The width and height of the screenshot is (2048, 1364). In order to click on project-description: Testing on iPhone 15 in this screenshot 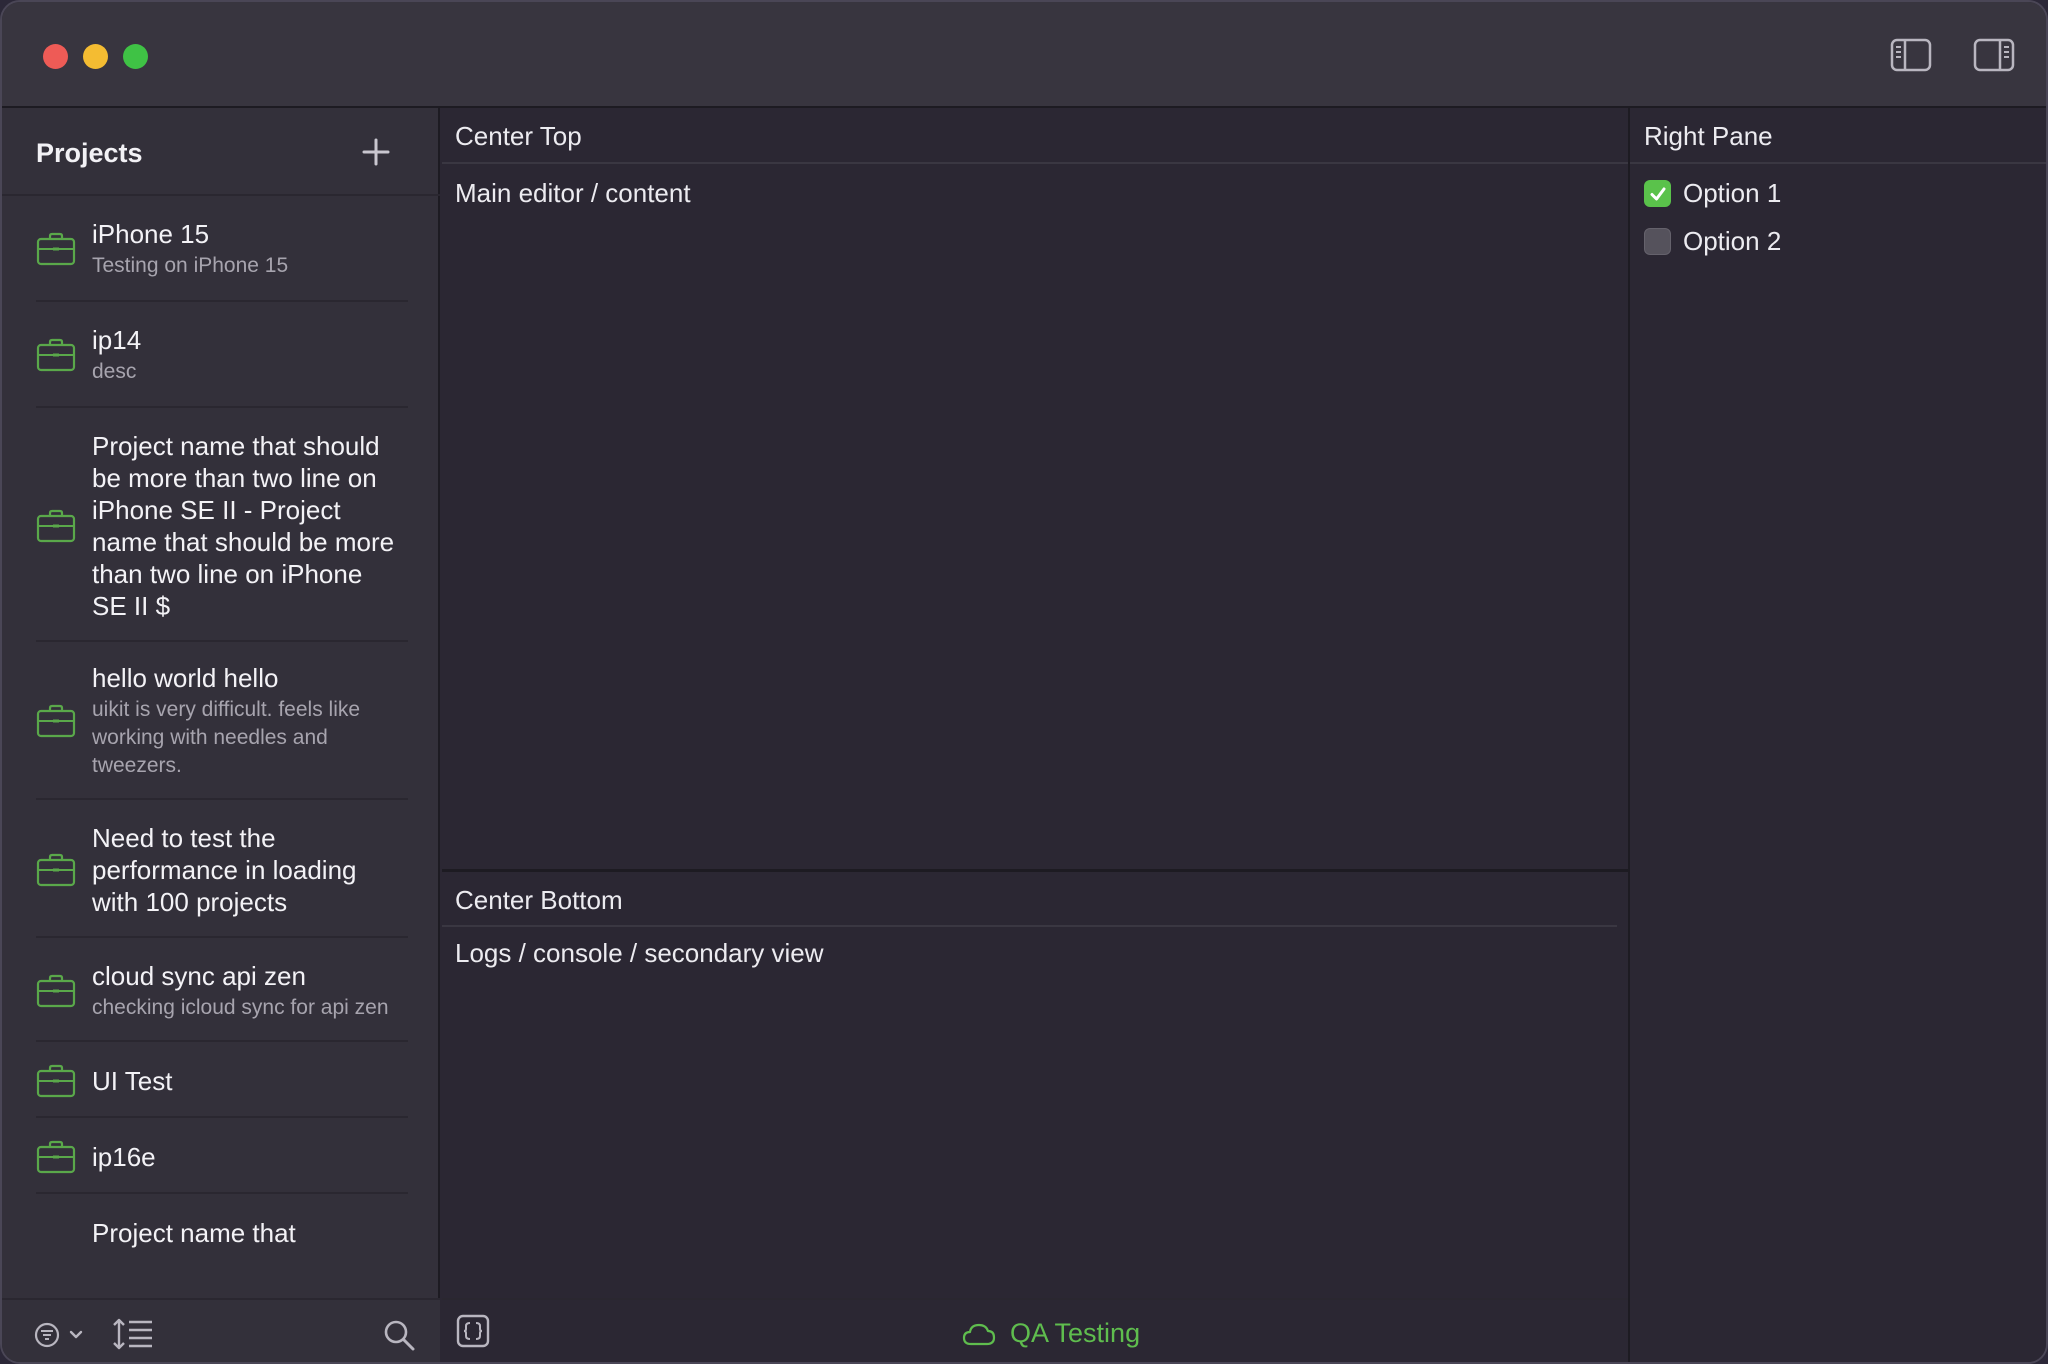, I will do `click(190, 265)`.